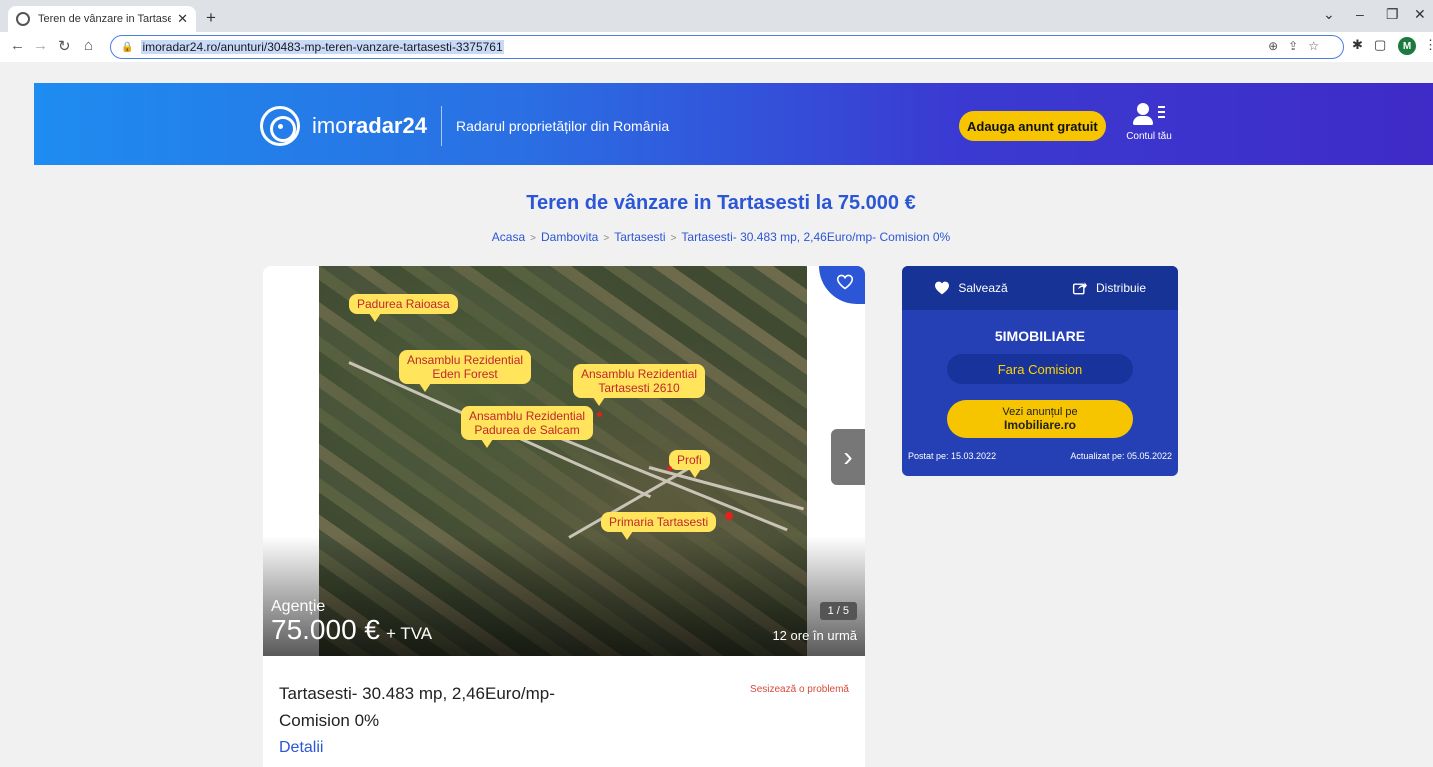 The height and width of the screenshot is (767, 1433). Describe the element at coordinates (1149, 115) in the screenshot. I see `user-menu-icon` at that location.